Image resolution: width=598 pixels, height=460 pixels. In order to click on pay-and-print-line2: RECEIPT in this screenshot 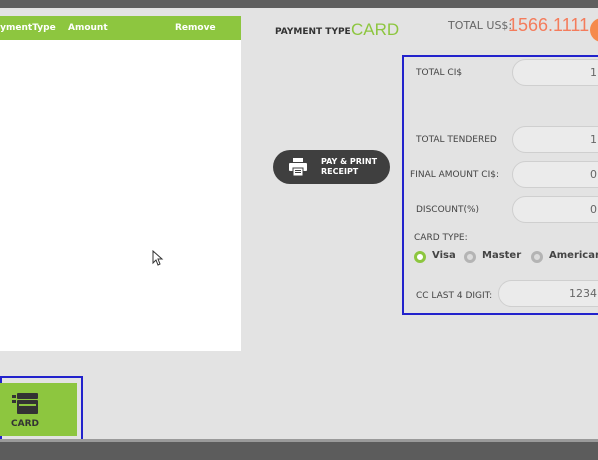, I will do `click(340, 171)`.